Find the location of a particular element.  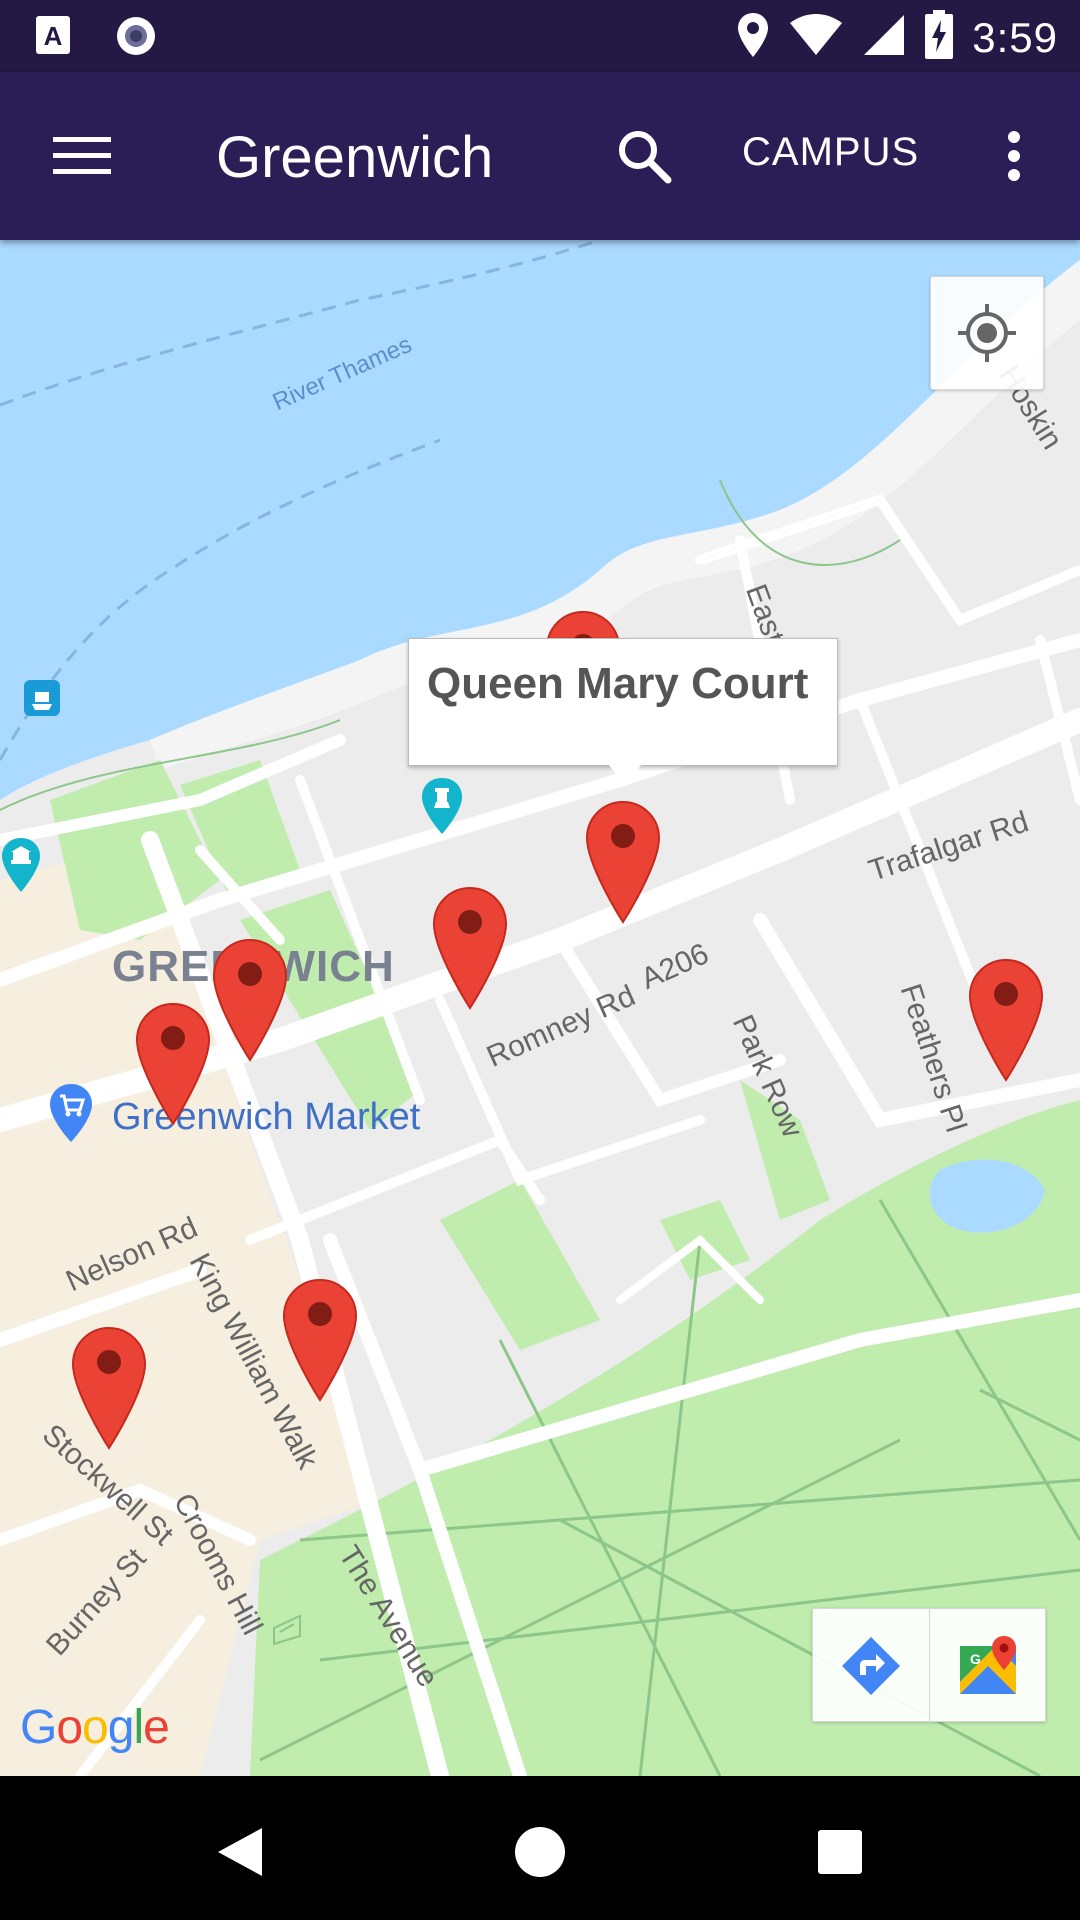

shopping-poi-icon is located at coordinates (71, 1115).